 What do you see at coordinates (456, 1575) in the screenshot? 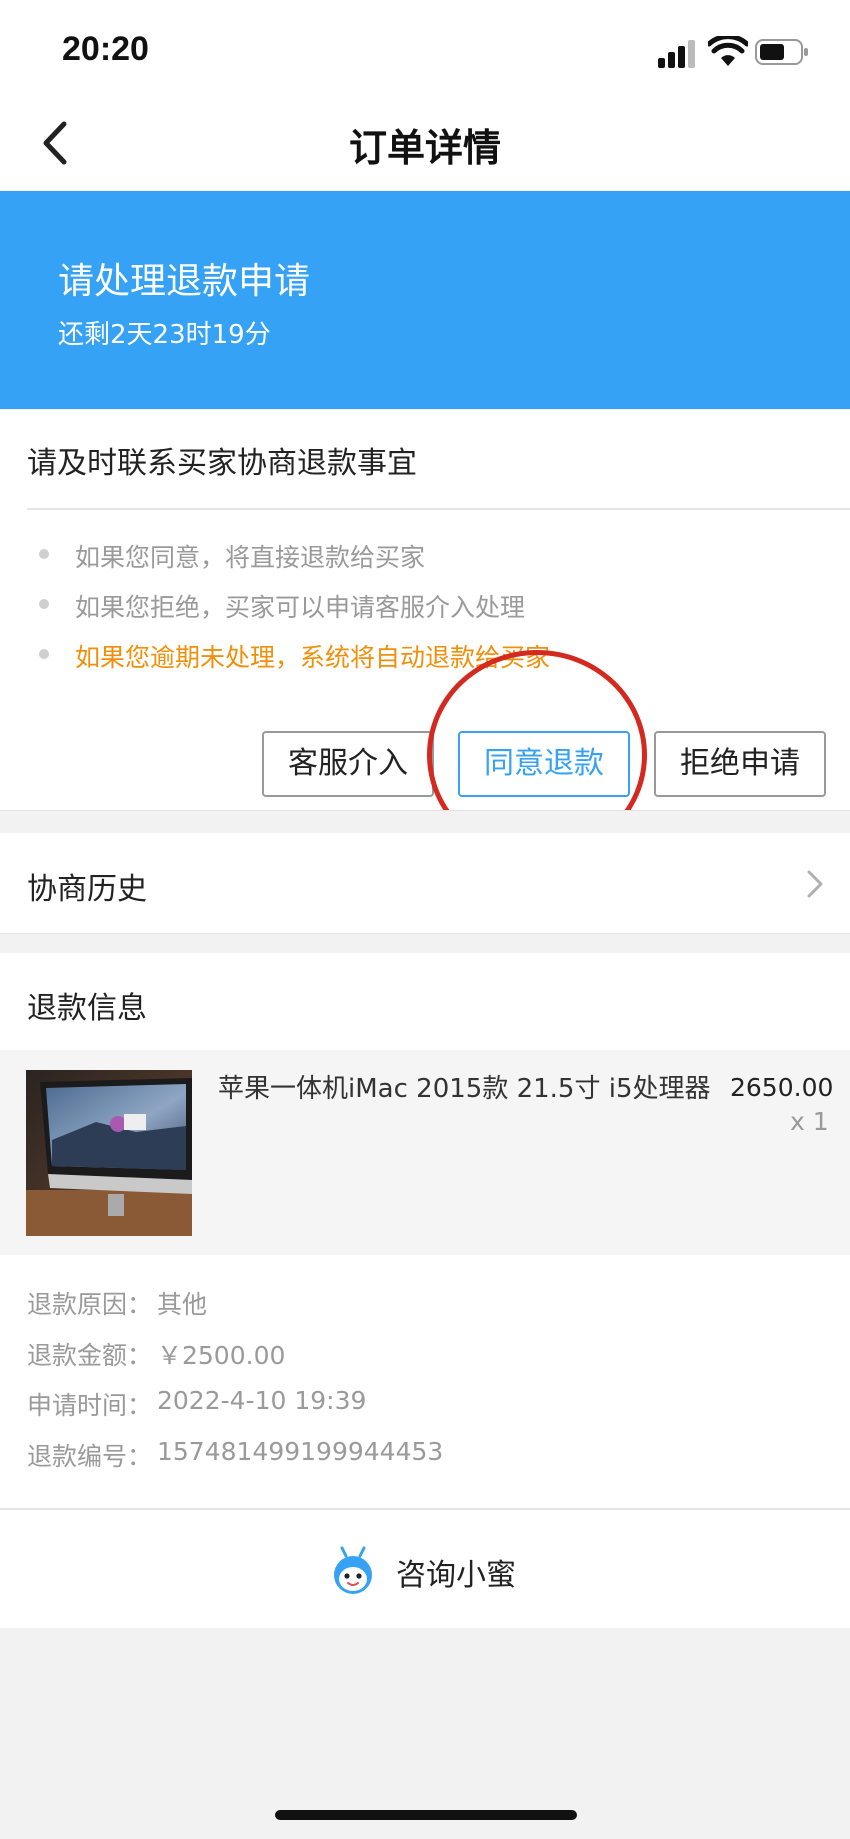
I see `consult-label: 咨询小蜜` at bounding box center [456, 1575].